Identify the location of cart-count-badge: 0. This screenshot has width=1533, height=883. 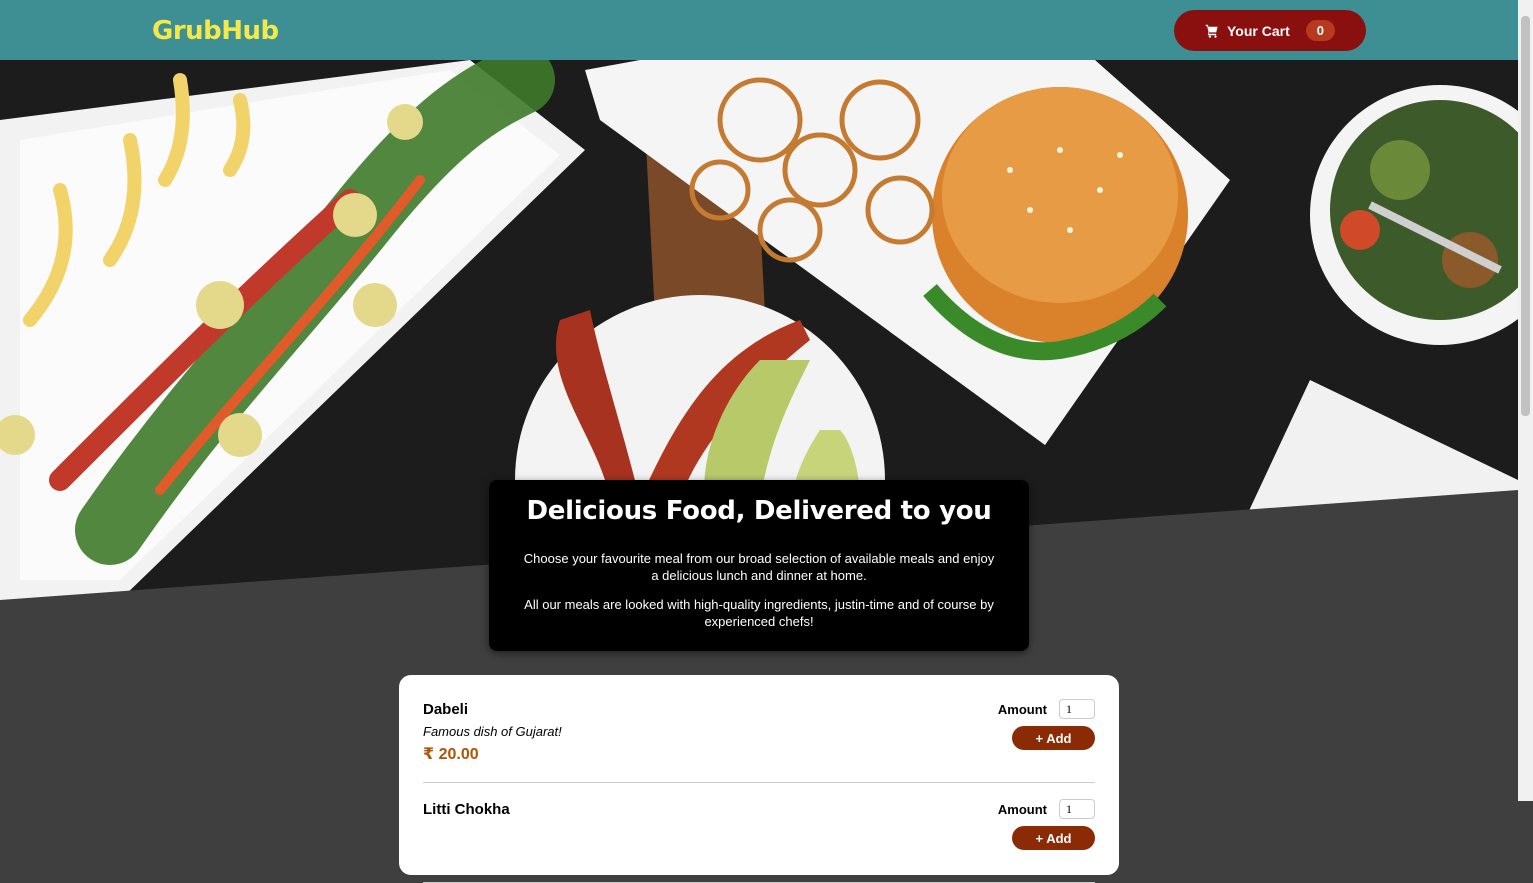
(1320, 30).